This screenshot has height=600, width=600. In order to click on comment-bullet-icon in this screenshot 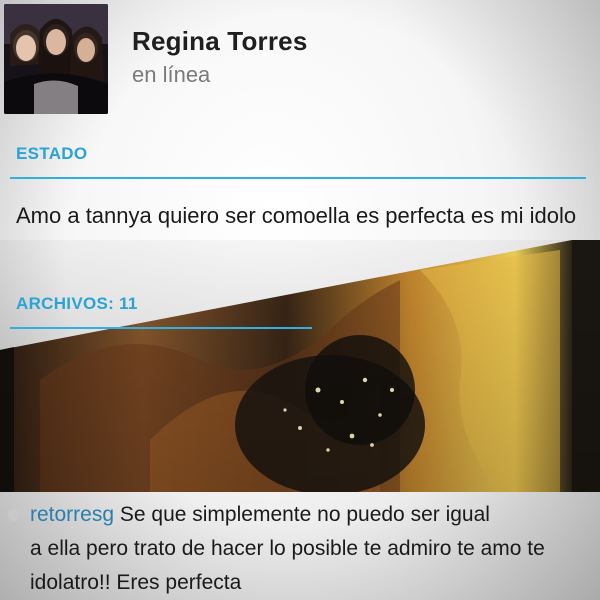, I will do `click(14, 515)`.